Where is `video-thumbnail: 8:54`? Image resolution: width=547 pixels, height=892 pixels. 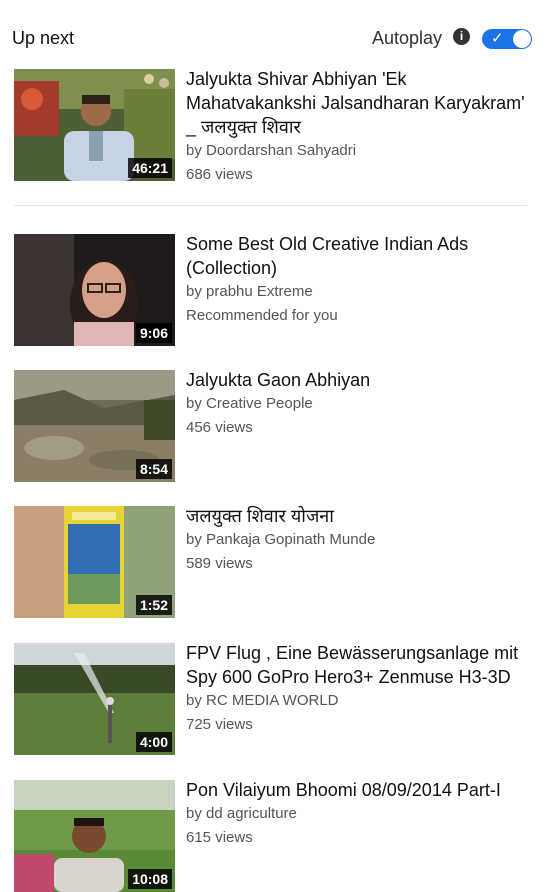 video-thumbnail: 8:54 is located at coordinates (94, 426).